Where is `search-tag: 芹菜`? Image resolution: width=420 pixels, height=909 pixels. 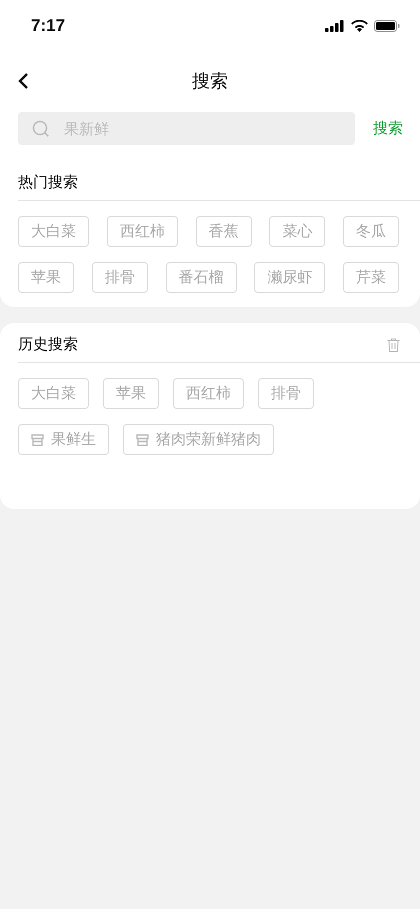 search-tag: 芹菜 is located at coordinates (371, 277).